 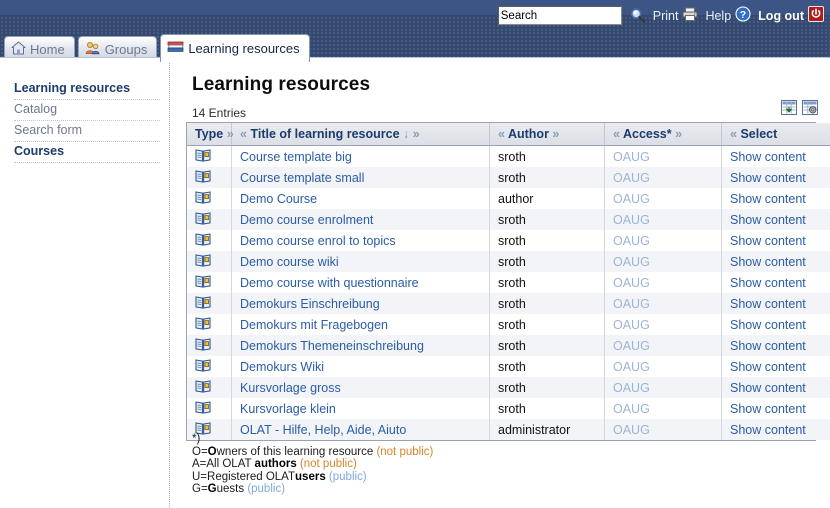 What do you see at coordinates (289, 262) in the screenshot?
I see `resource-title-link: Demo course wiki` at bounding box center [289, 262].